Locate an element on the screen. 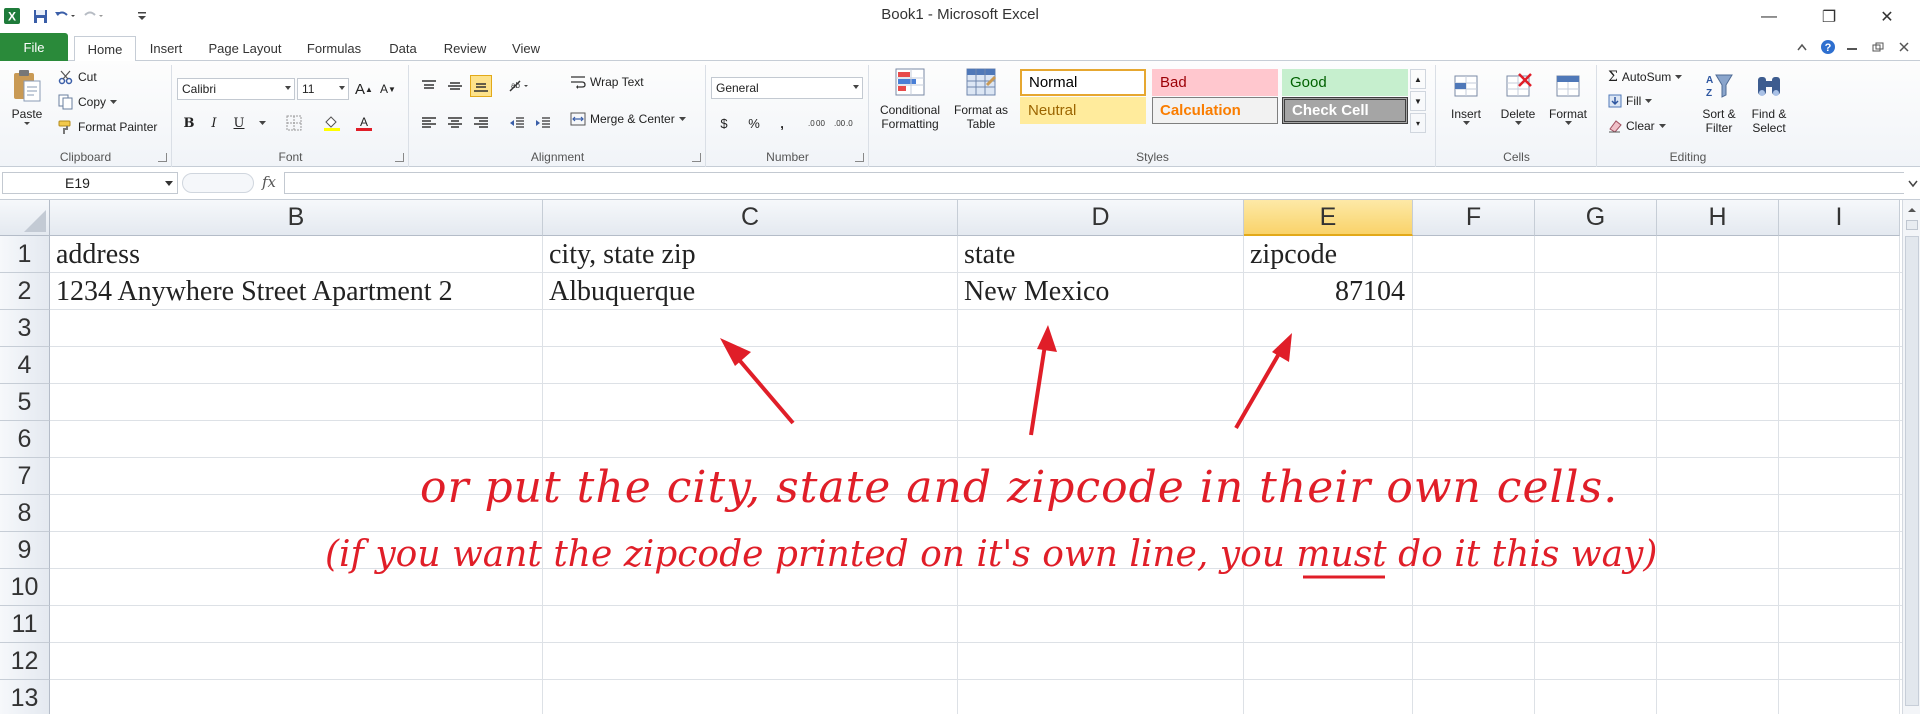 The width and height of the screenshot is (1920, 714). tab-page-layout: Page Layout is located at coordinates (245, 48).